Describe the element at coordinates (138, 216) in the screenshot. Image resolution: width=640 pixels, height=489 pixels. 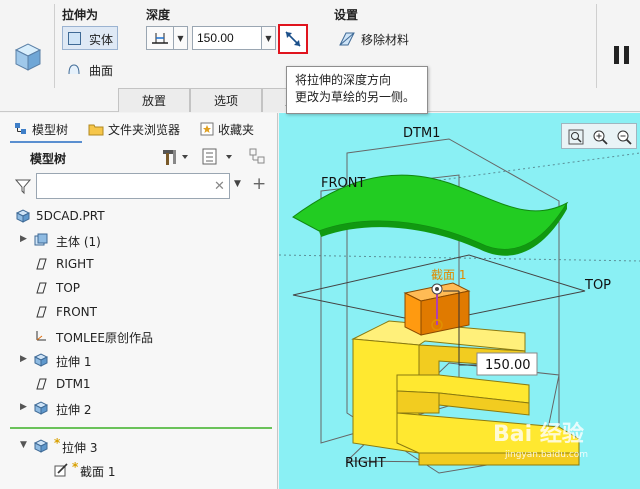
I see `tree-row-root: 5DCAD.PRT` at that location.